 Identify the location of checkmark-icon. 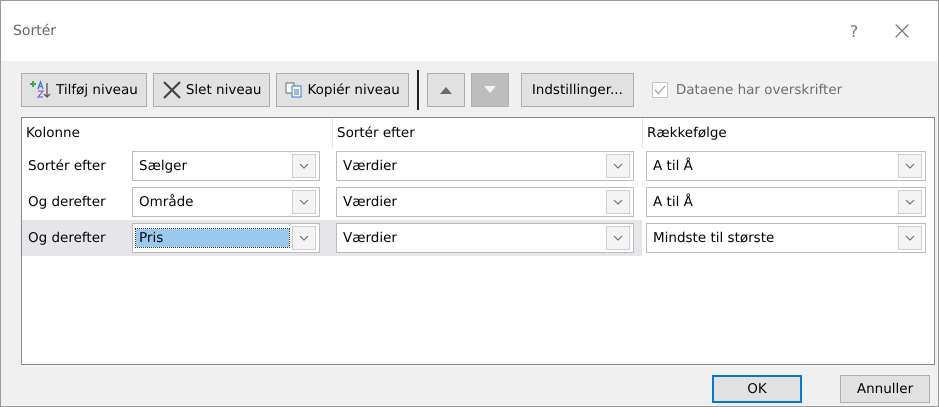
(659, 90).